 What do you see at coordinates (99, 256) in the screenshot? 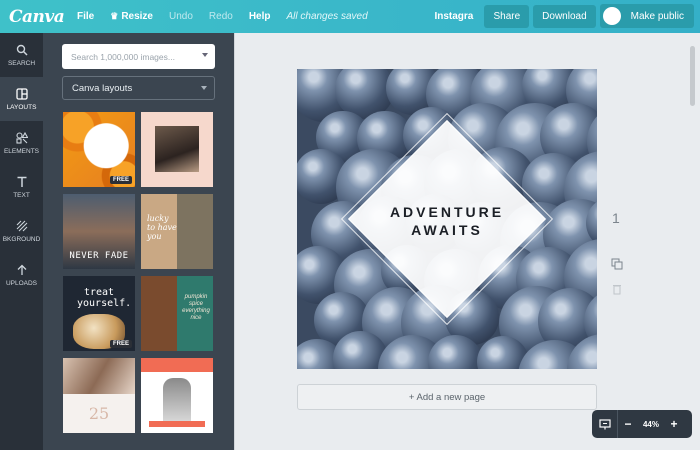
I see `thumbnail-text: NEVER FADE` at bounding box center [99, 256].